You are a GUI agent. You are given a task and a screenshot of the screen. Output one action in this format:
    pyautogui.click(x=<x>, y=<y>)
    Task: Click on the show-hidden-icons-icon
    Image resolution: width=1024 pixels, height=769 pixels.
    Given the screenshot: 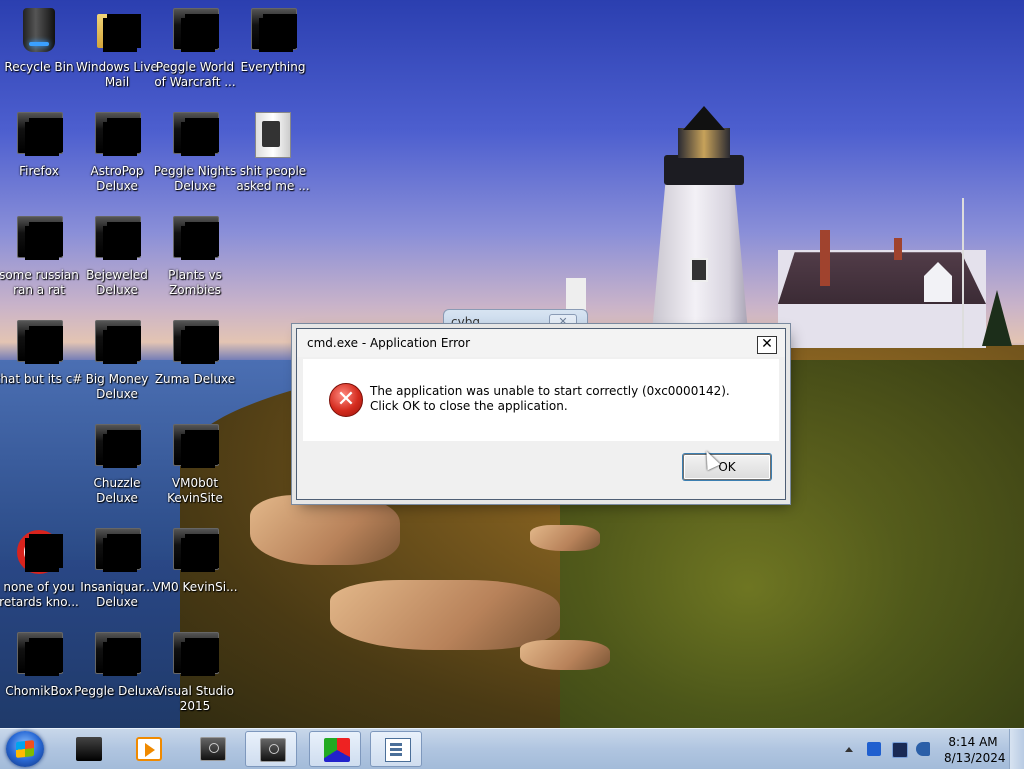 What is the action you would take?
    pyautogui.click(x=849, y=749)
    